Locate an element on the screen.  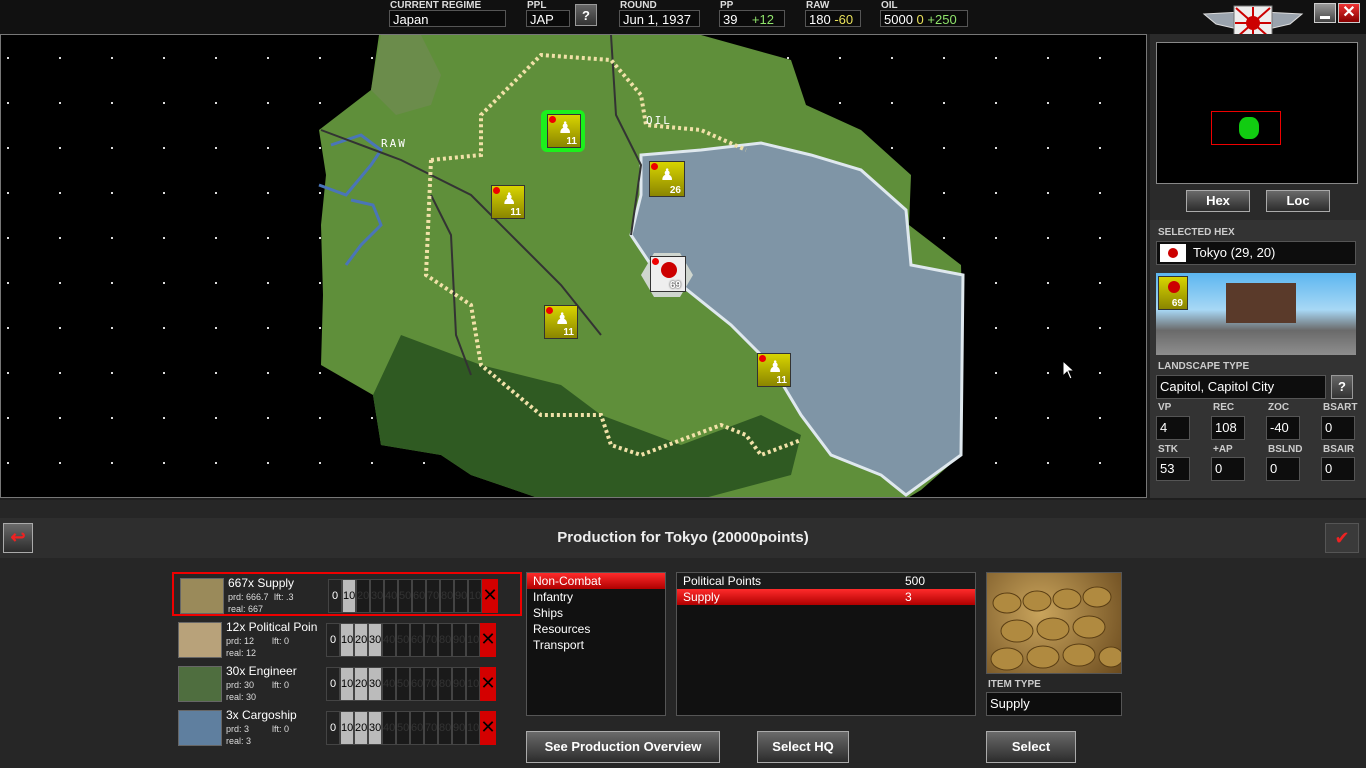
oil-resource-label: OIL is located at coordinates (659, 120).